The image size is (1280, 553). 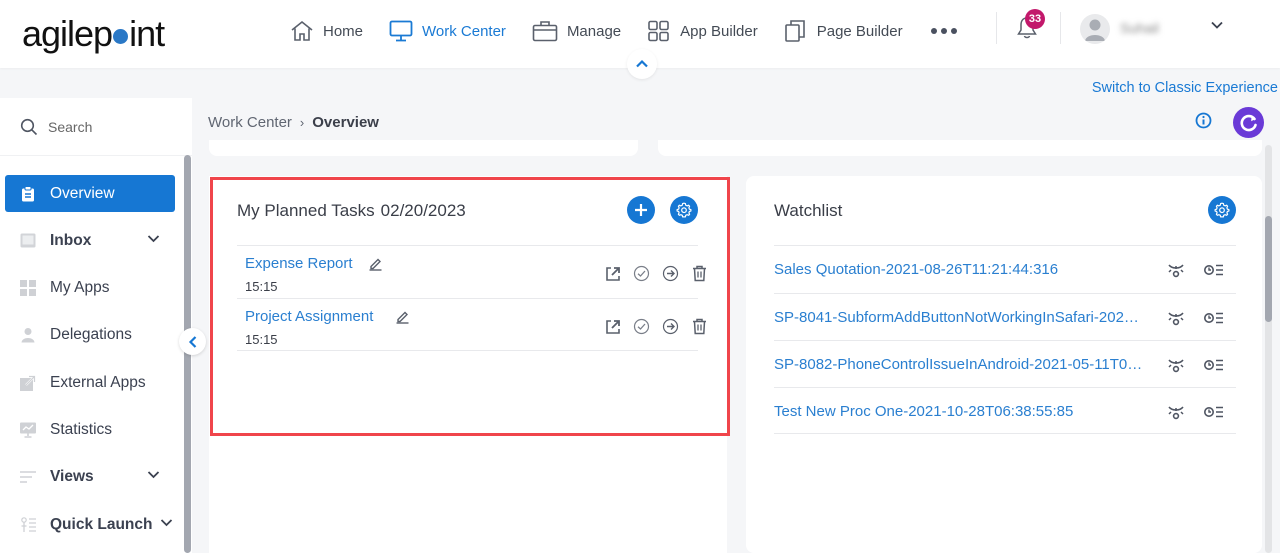 What do you see at coordinates (960, 148) in the screenshot?
I see `widget-card-partial` at bounding box center [960, 148].